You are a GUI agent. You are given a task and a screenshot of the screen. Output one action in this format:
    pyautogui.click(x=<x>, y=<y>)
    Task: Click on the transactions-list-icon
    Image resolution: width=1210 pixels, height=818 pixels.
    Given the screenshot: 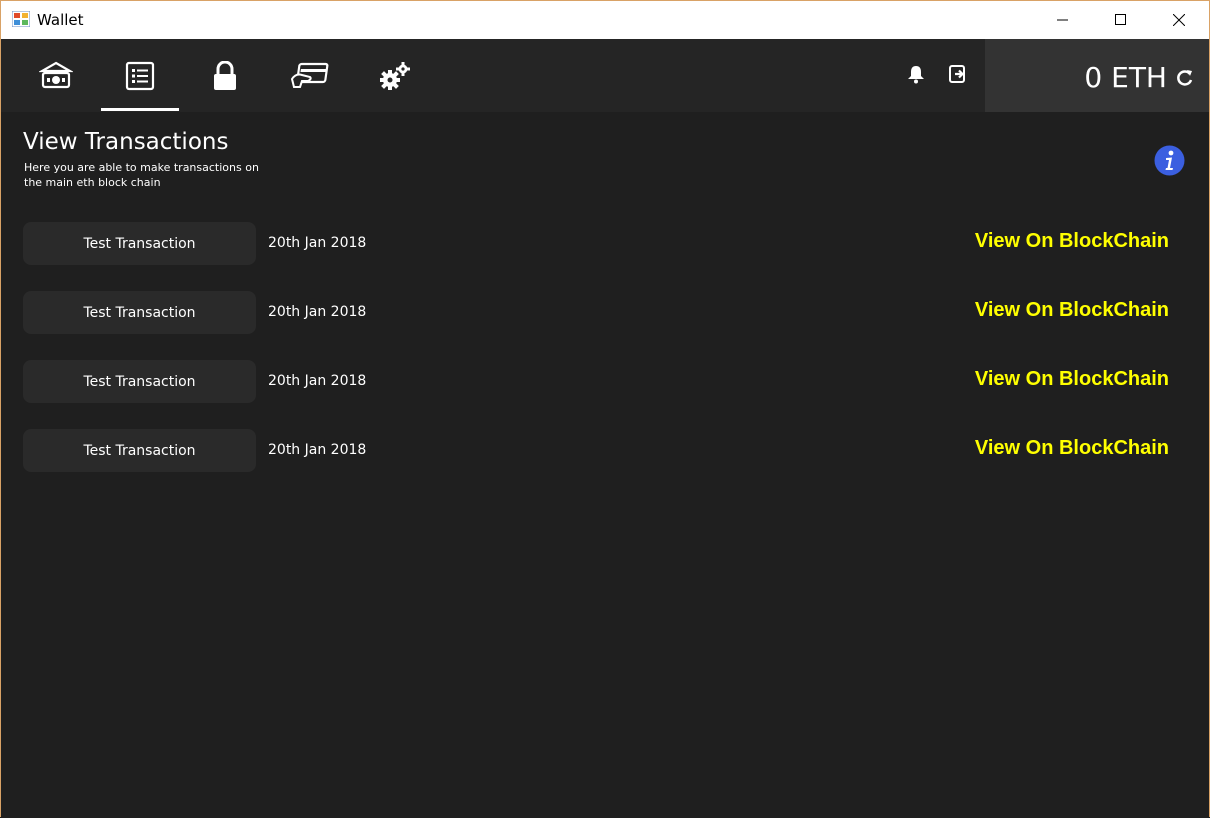 What is the action you would take?
    pyautogui.click(x=140, y=75)
    